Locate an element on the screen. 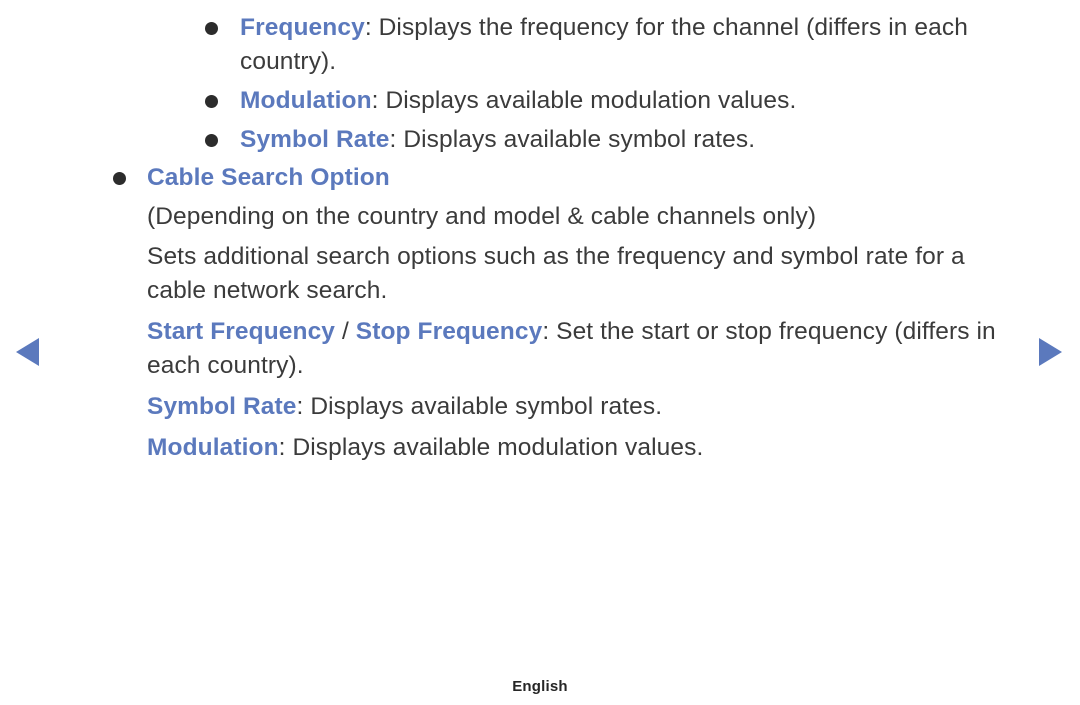 The width and height of the screenshot is (1080, 705). description-modulation-2: : Displays available modulation values. is located at coordinates (491, 447).